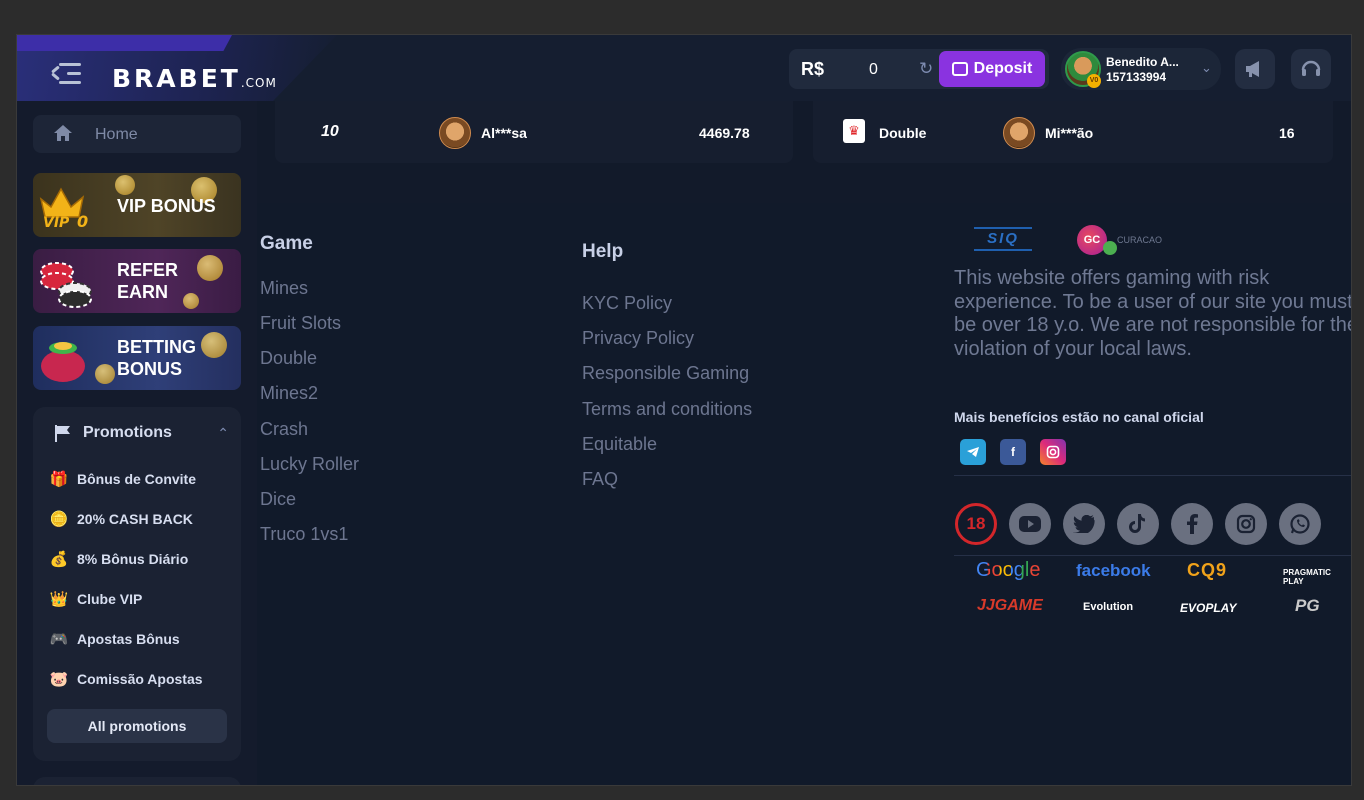 This screenshot has width=1364, height=800. I want to click on svg-text: 0, so click(82, 220).